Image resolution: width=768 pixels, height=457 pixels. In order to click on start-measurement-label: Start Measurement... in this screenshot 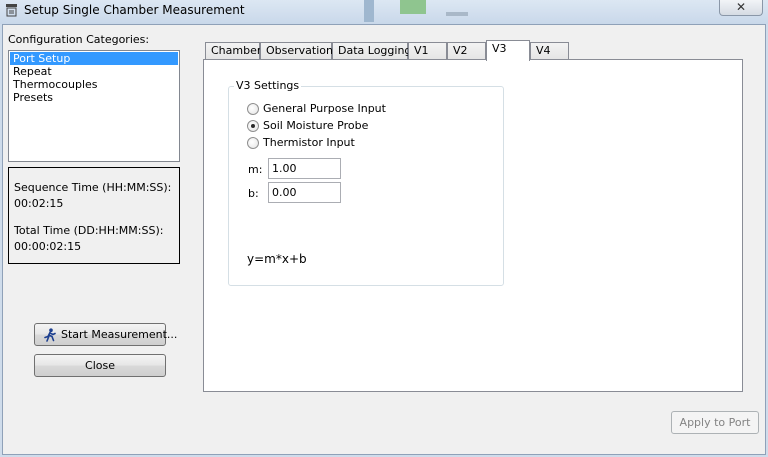, I will do `click(119, 334)`.